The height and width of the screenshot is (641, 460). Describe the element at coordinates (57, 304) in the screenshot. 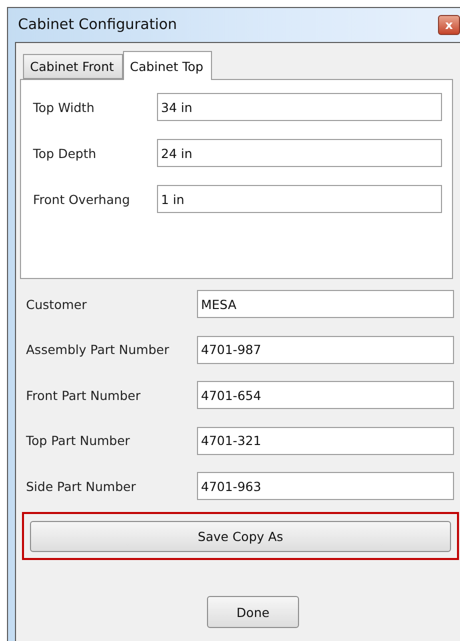

I see `field-label: Customer` at that location.